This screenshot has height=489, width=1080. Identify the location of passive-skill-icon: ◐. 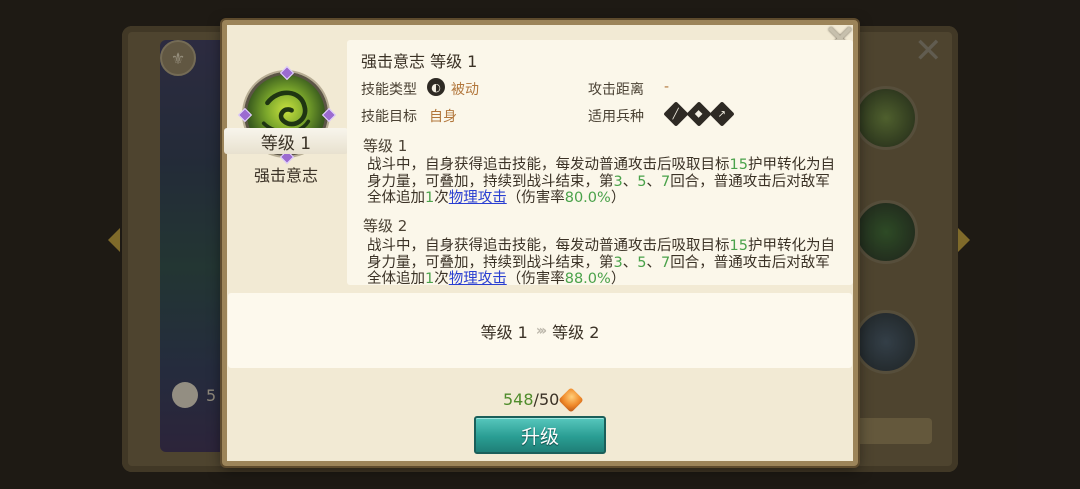
(436, 87).